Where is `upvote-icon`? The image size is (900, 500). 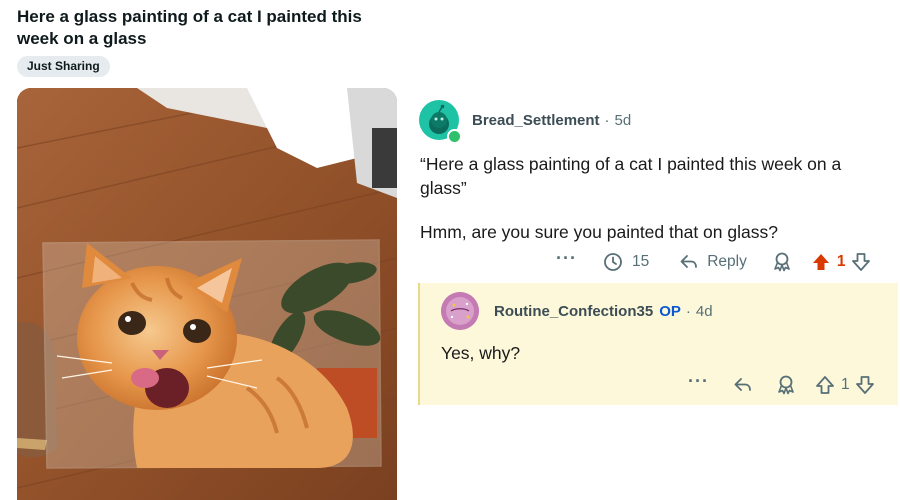
upvote-icon is located at coordinates (825, 385).